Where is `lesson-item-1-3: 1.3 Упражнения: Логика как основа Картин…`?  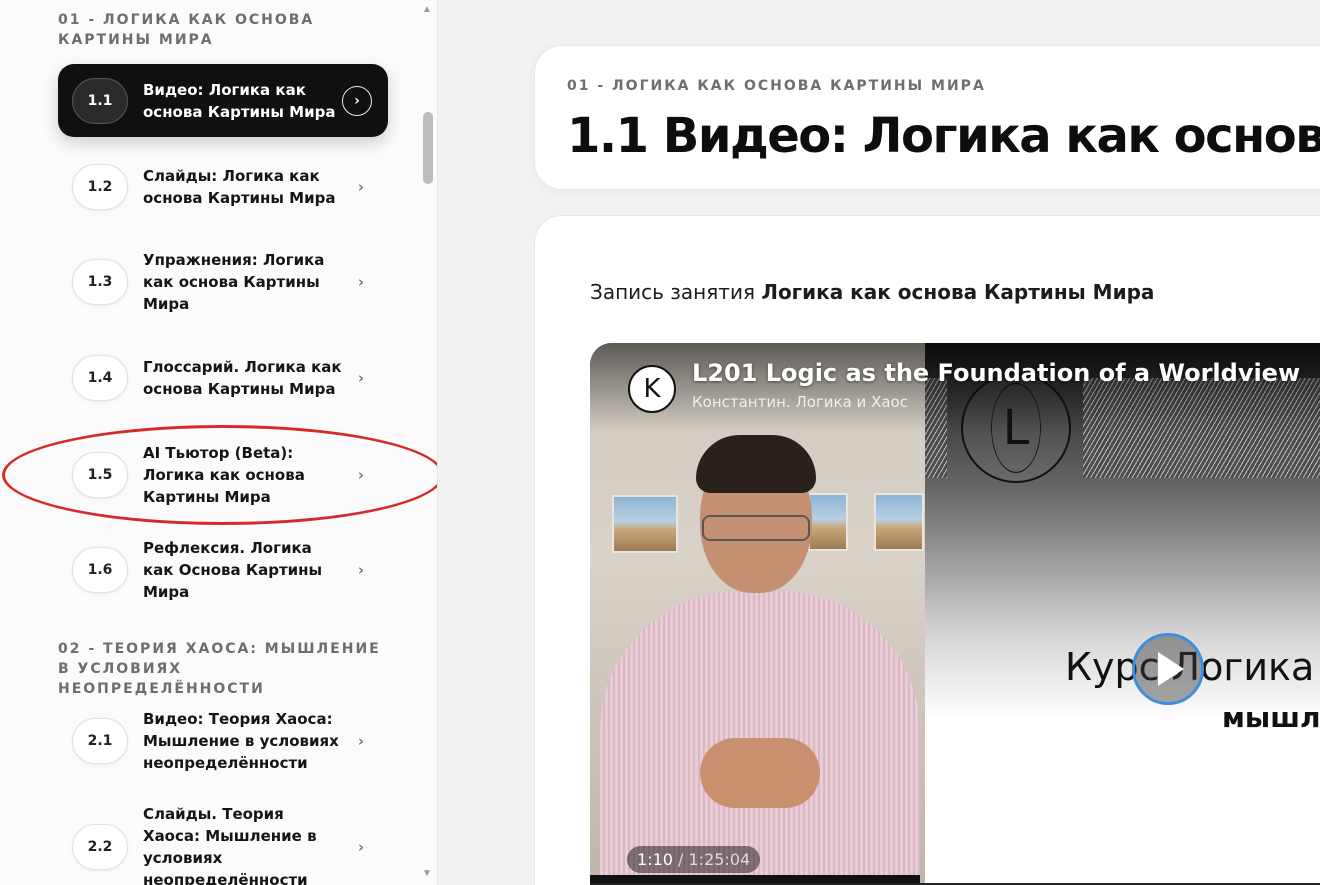 lesson-item-1-3: 1.3 Упражнения: Логика как основа Картин… is located at coordinates (223, 281).